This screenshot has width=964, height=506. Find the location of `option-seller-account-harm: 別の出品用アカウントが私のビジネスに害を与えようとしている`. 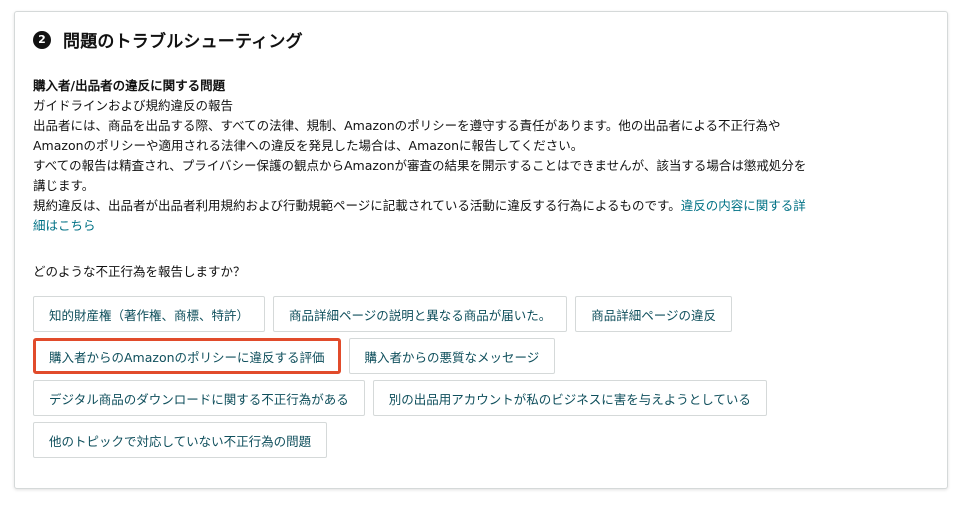

option-seller-account-harm: 別の出品用アカウントが私のビジネスに害を与えようとしている is located at coordinates (569, 398).